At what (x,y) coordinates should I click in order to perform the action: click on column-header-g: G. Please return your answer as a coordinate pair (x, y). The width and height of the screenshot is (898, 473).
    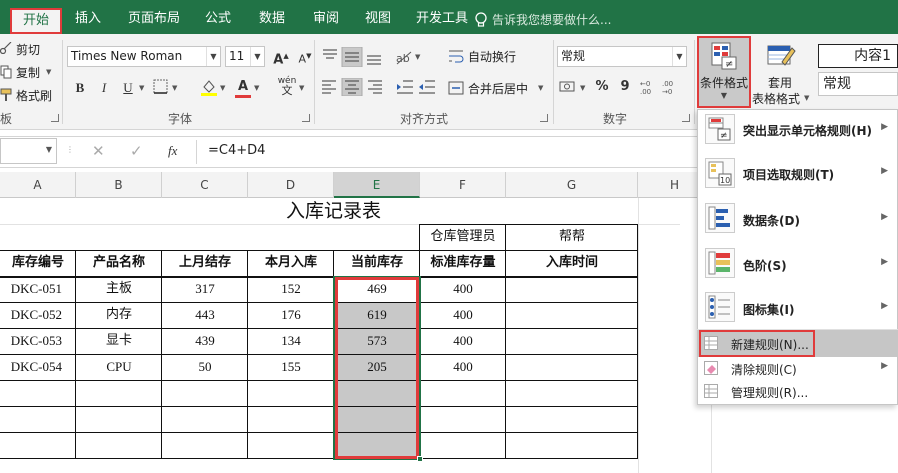
    Looking at the image, I should click on (572, 185).